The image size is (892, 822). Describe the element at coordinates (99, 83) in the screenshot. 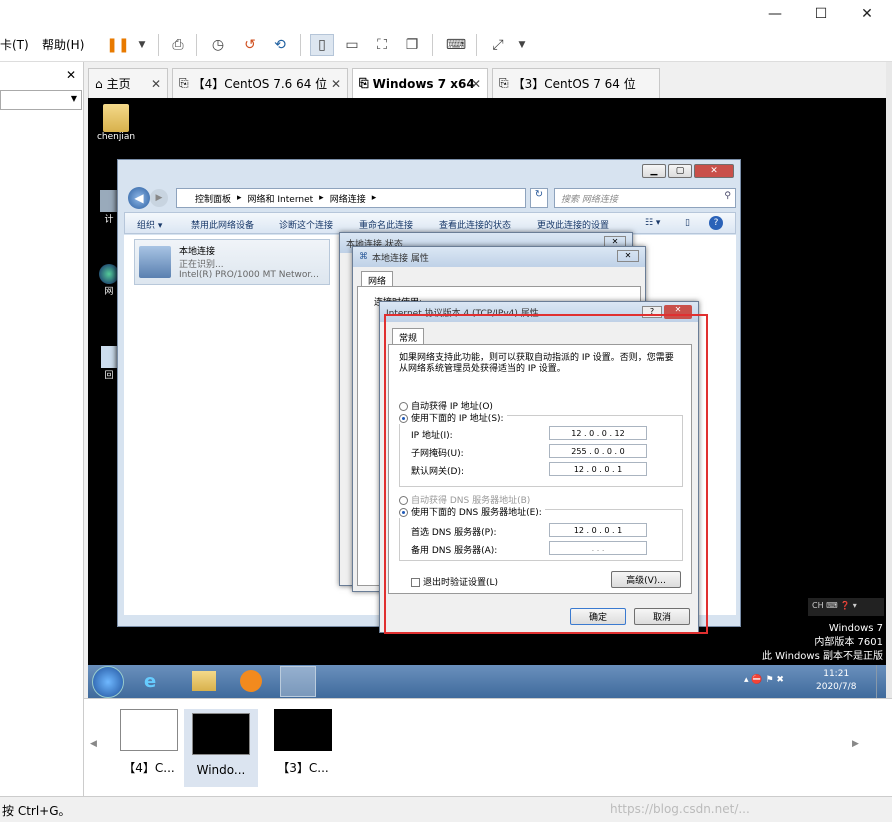

I see `home-icon: ⌂` at that location.